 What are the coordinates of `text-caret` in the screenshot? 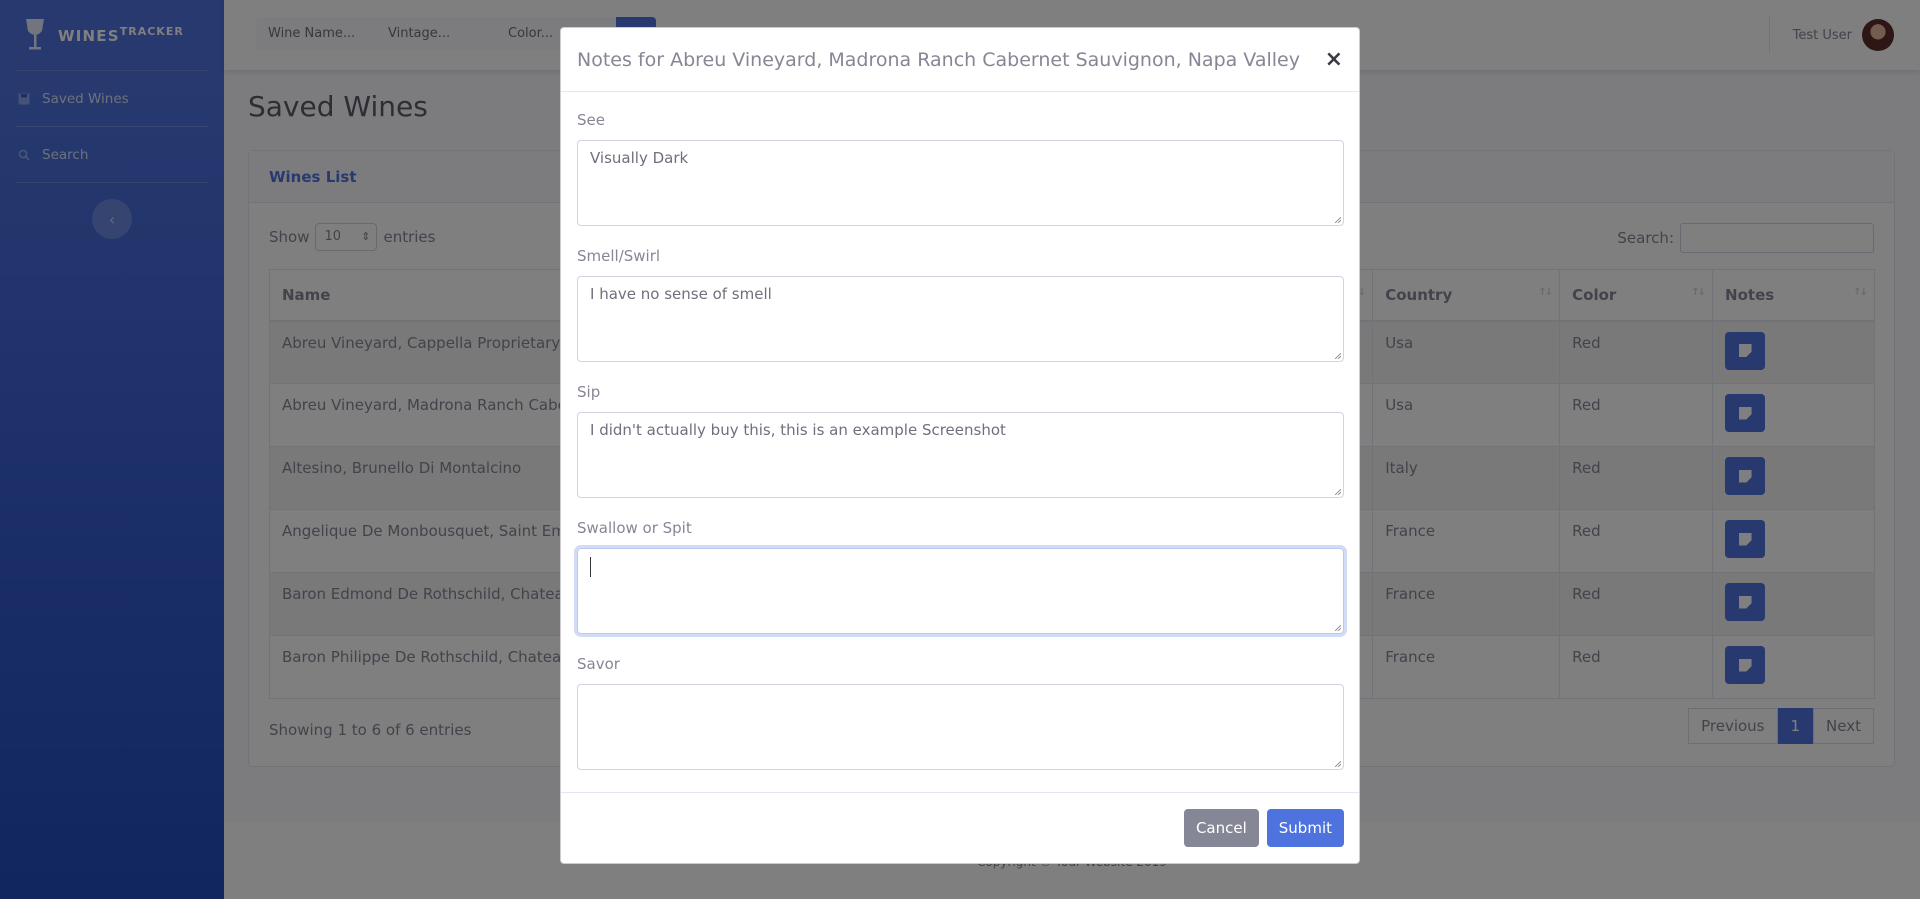 It's located at (590, 567).